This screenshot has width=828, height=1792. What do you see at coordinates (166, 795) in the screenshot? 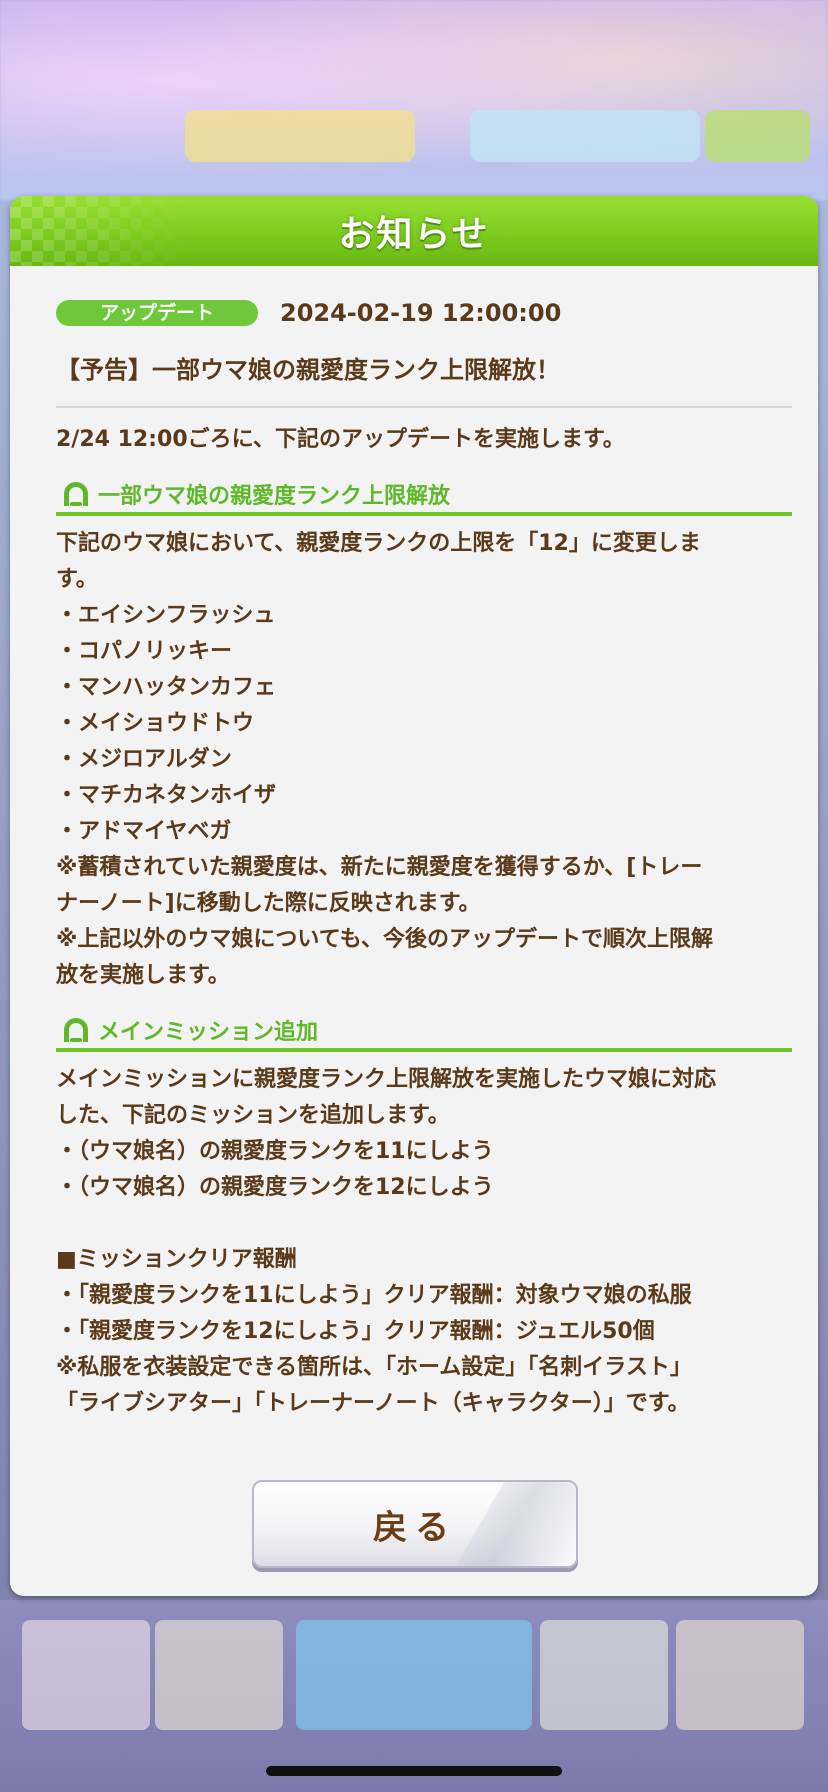
I see `list-item: ・マチカネタンホイザ` at bounding box center [166, 795].